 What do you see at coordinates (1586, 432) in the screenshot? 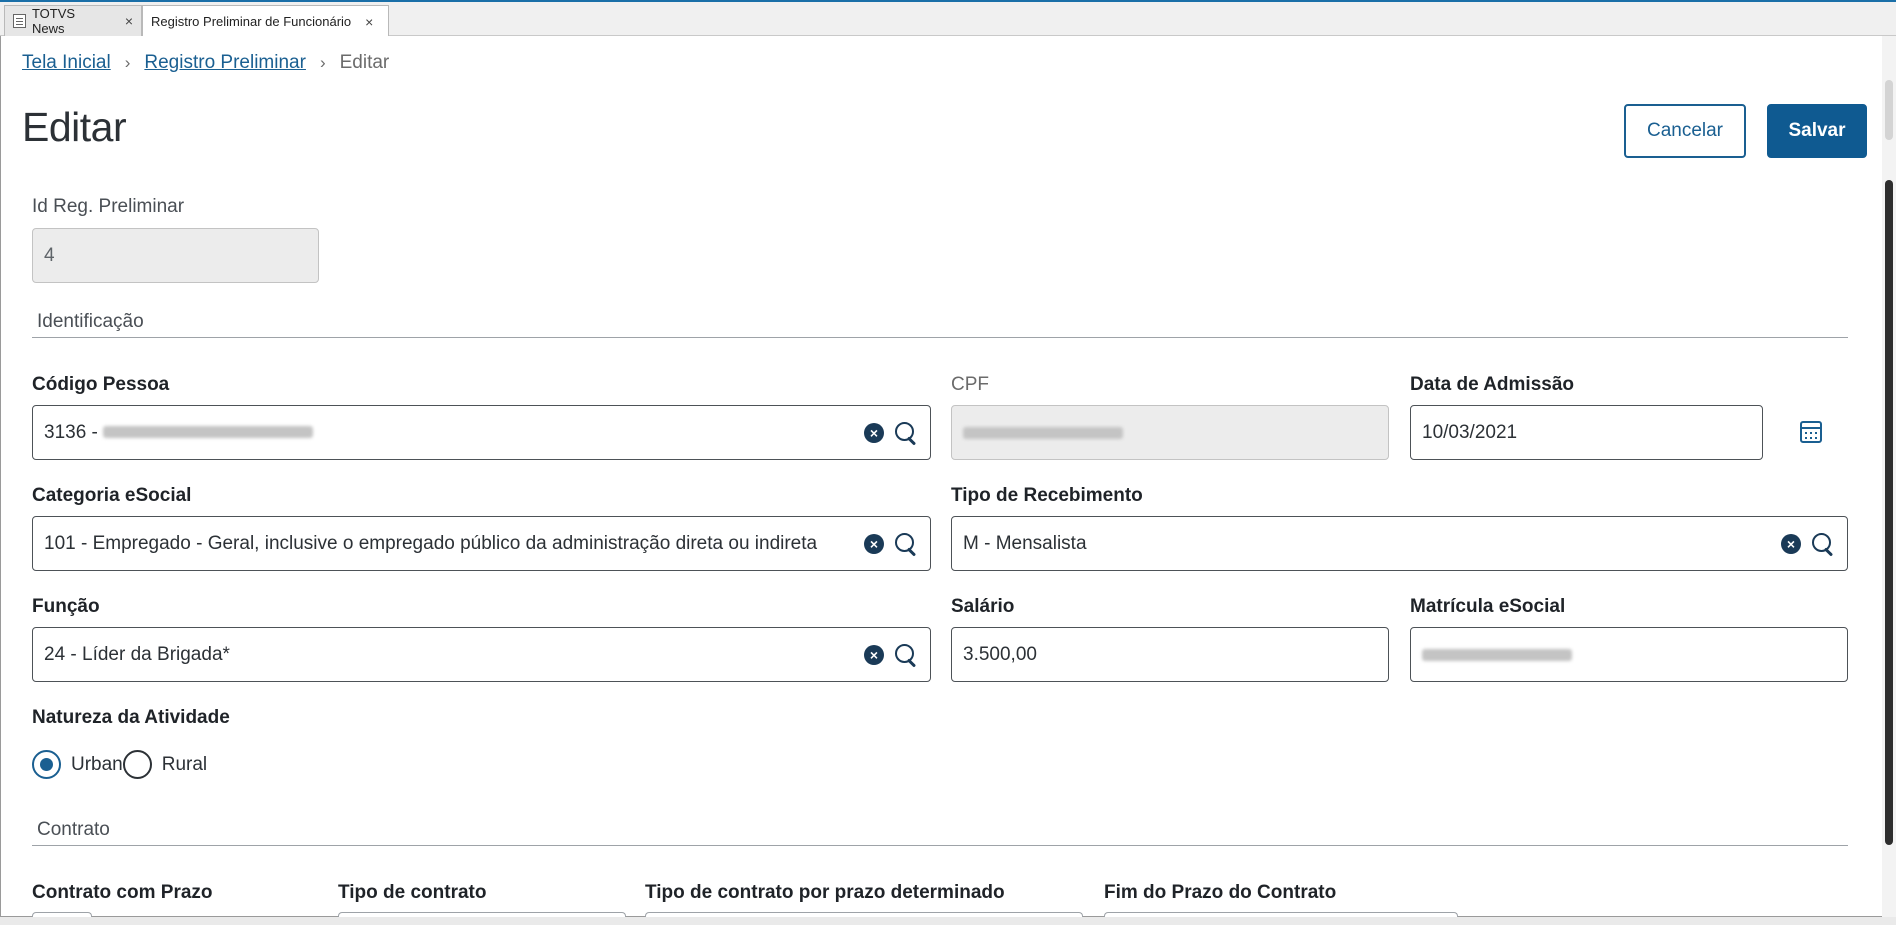
I see `data-admissao-field: 10/03/2021` at bounding box center [1586, 432].